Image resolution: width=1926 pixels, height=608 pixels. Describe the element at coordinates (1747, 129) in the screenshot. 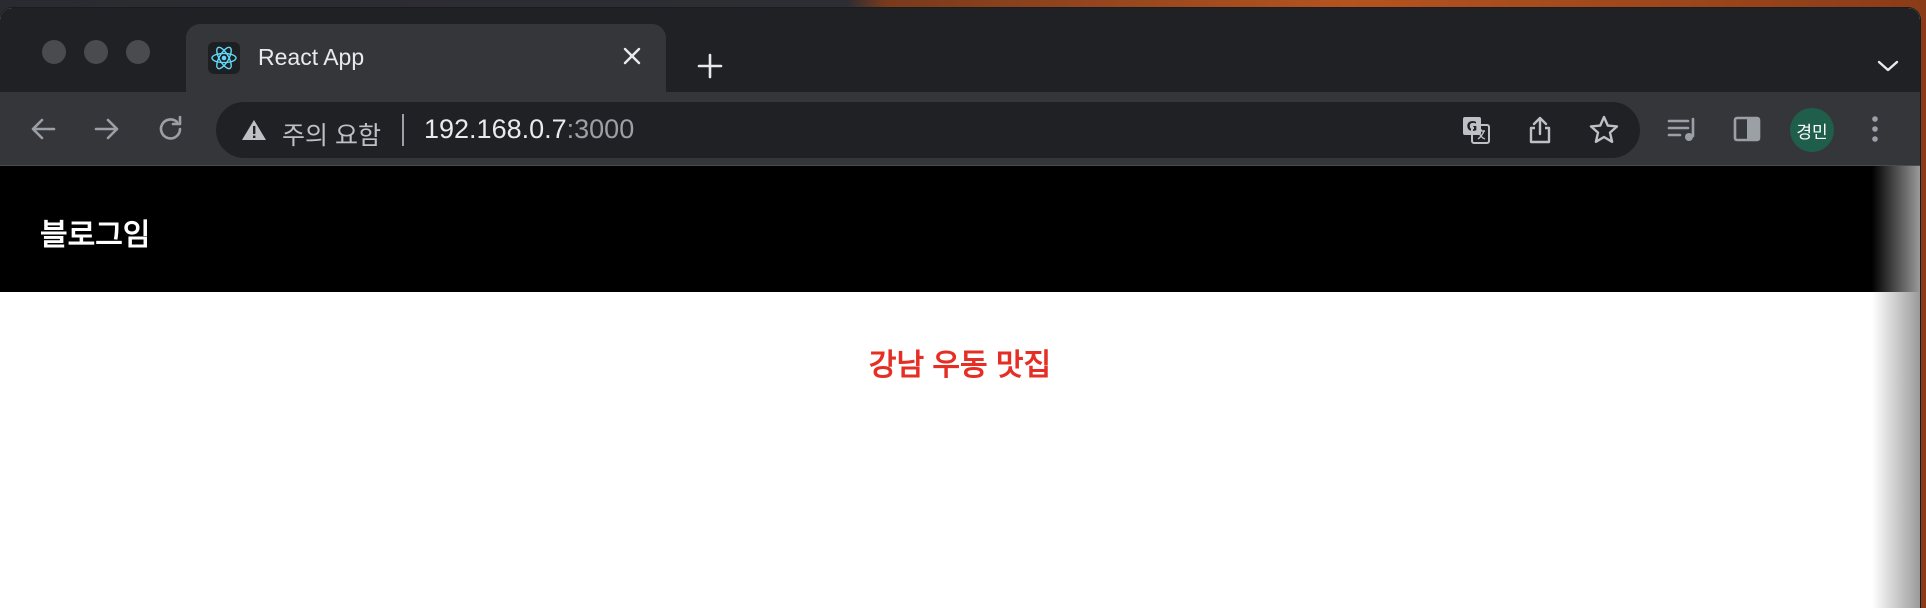

I see `side-panel-icon` at that location.